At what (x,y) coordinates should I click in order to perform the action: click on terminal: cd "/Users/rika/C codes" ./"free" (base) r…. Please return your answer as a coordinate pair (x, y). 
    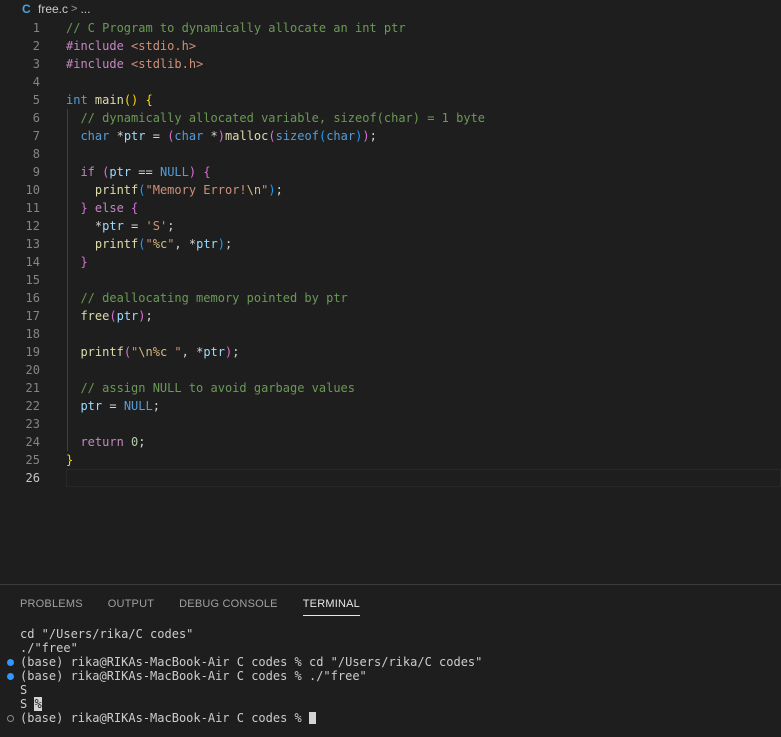
    Looking at the image, I should click on (390, 676).